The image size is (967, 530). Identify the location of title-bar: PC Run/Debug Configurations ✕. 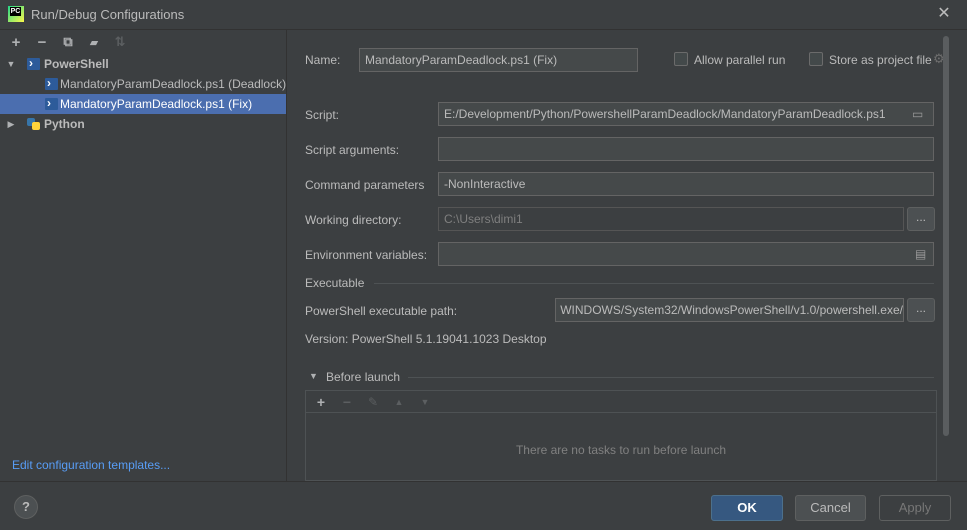
(483, 15).